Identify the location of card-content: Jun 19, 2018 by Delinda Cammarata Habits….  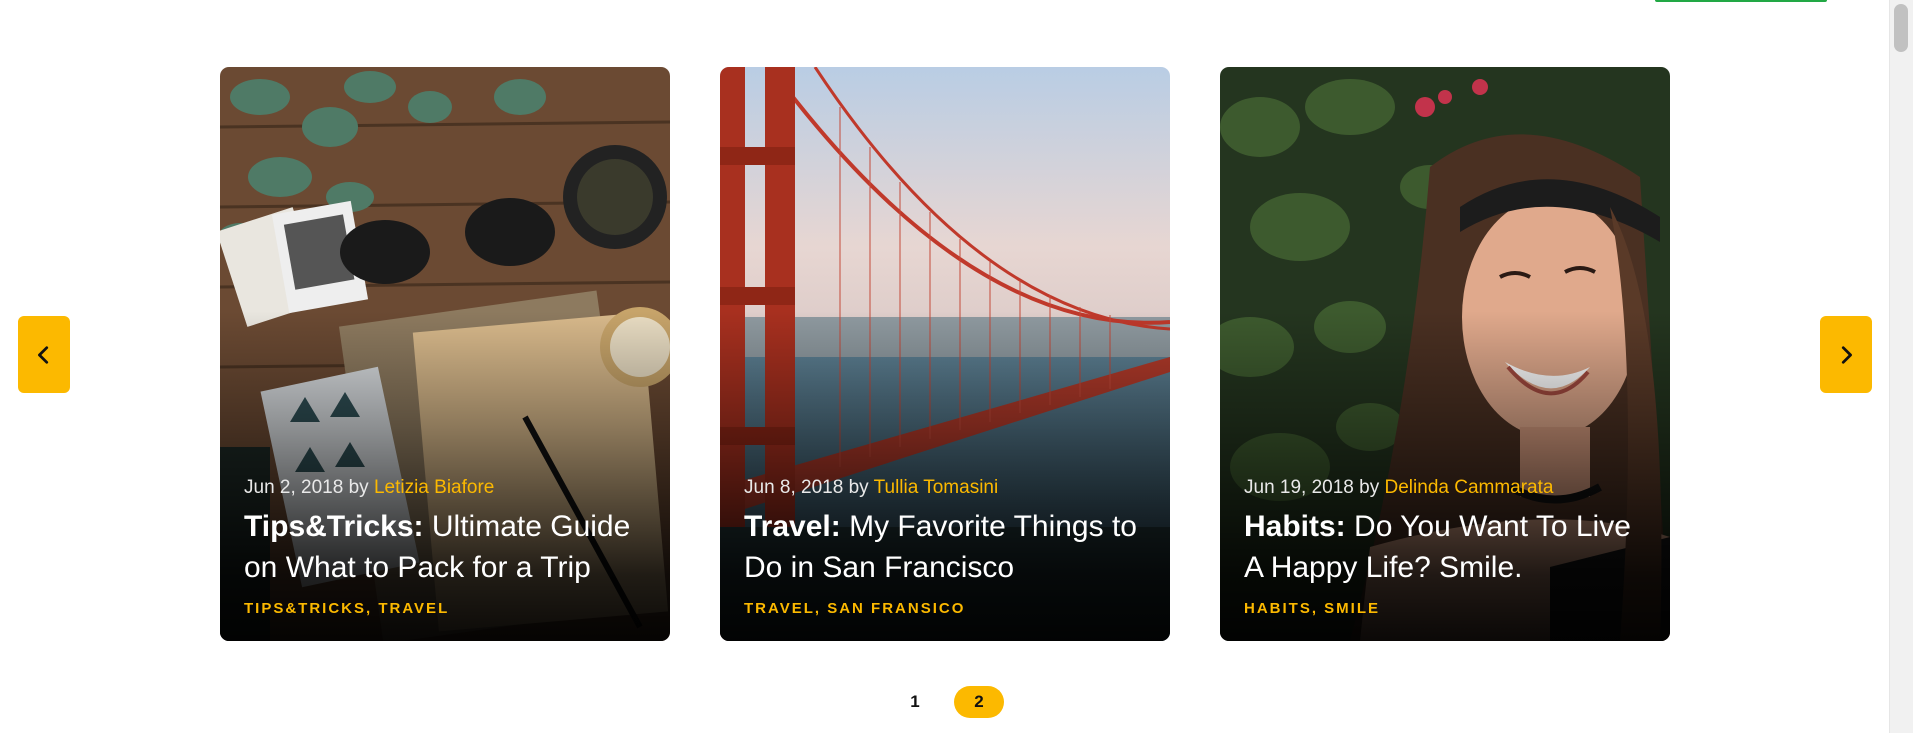
(1448, 546).